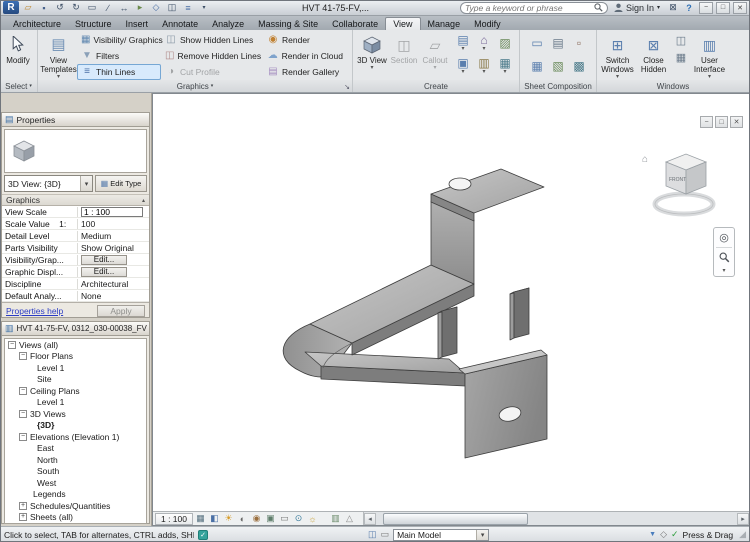 The width and height of the screenshot is (750, 542). What do you see at coordinates (436, 86) in the screenshot?
I see `create-panel-label: Create` at bounding box center [436, 86].